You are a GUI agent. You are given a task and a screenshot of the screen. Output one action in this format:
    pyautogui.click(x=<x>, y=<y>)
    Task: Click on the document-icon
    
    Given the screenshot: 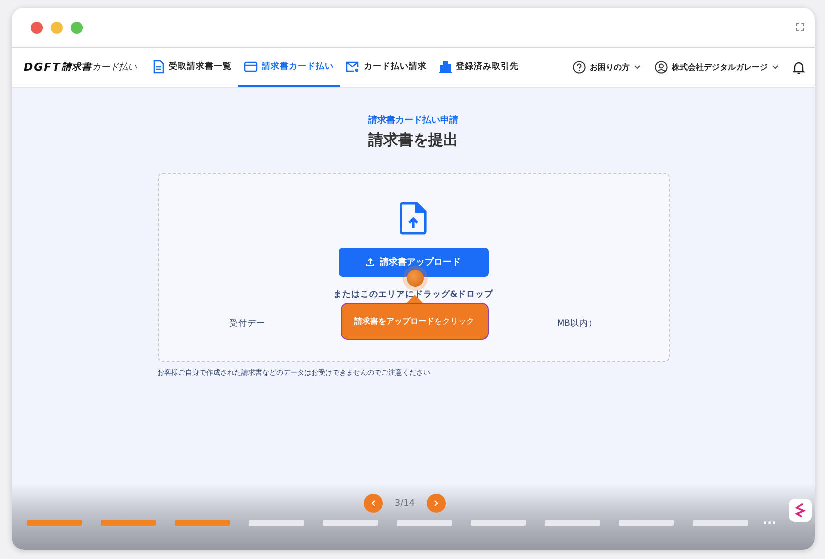 What is the action you would take?
    pyautogui.click(x=159, y=67)
    